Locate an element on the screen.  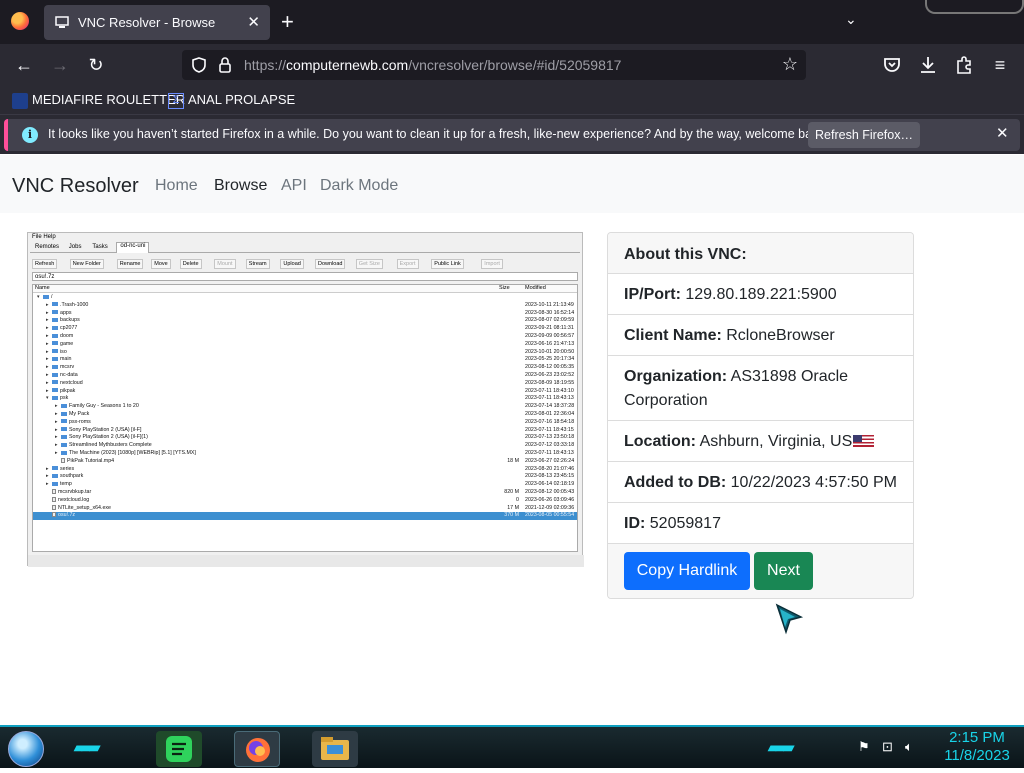
file-size: 0 is located at coordinates (517, 499).